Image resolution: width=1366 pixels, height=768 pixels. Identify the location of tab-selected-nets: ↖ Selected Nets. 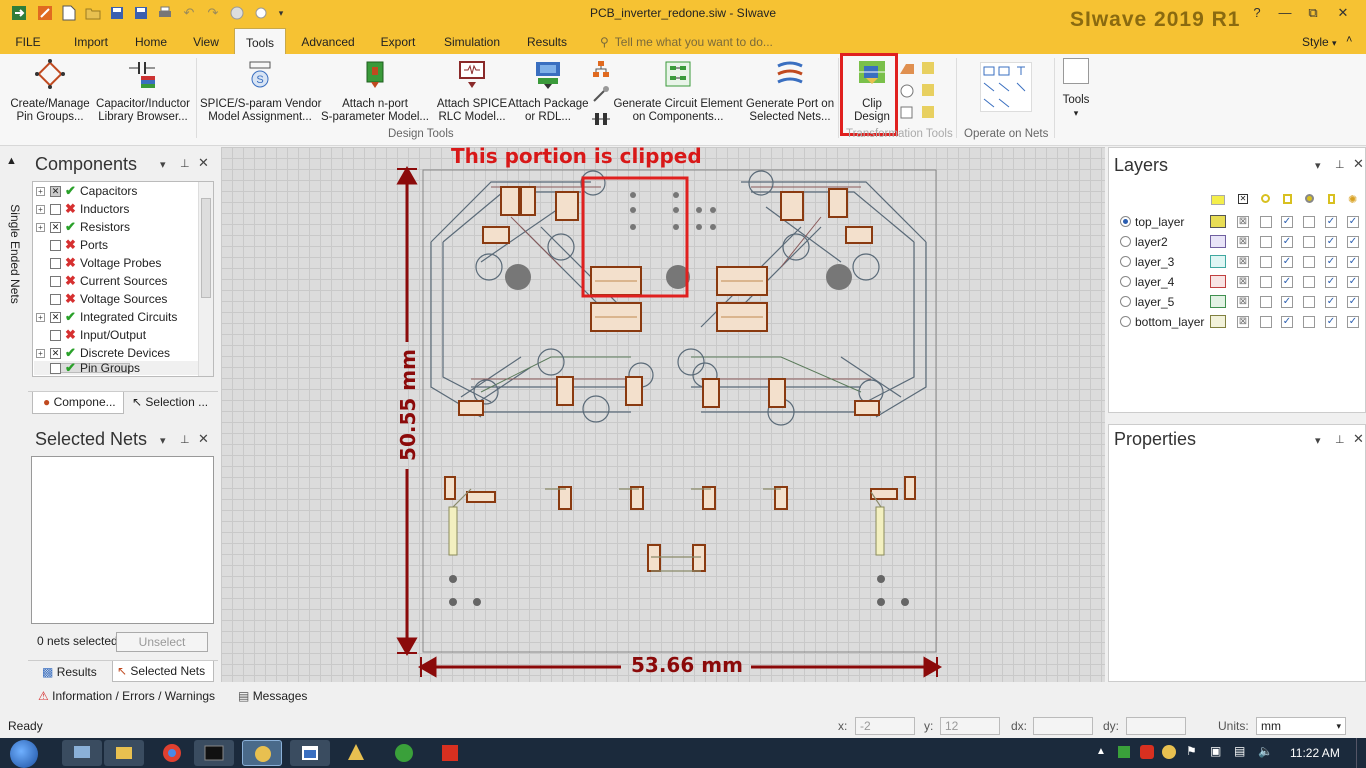
(163, 671).